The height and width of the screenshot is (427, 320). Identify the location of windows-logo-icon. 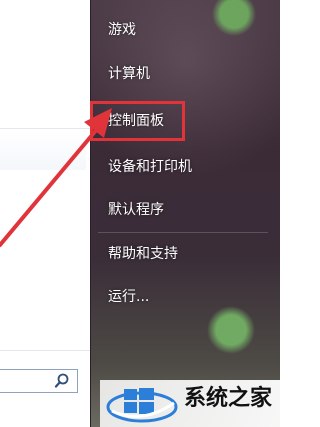
(142, 405).